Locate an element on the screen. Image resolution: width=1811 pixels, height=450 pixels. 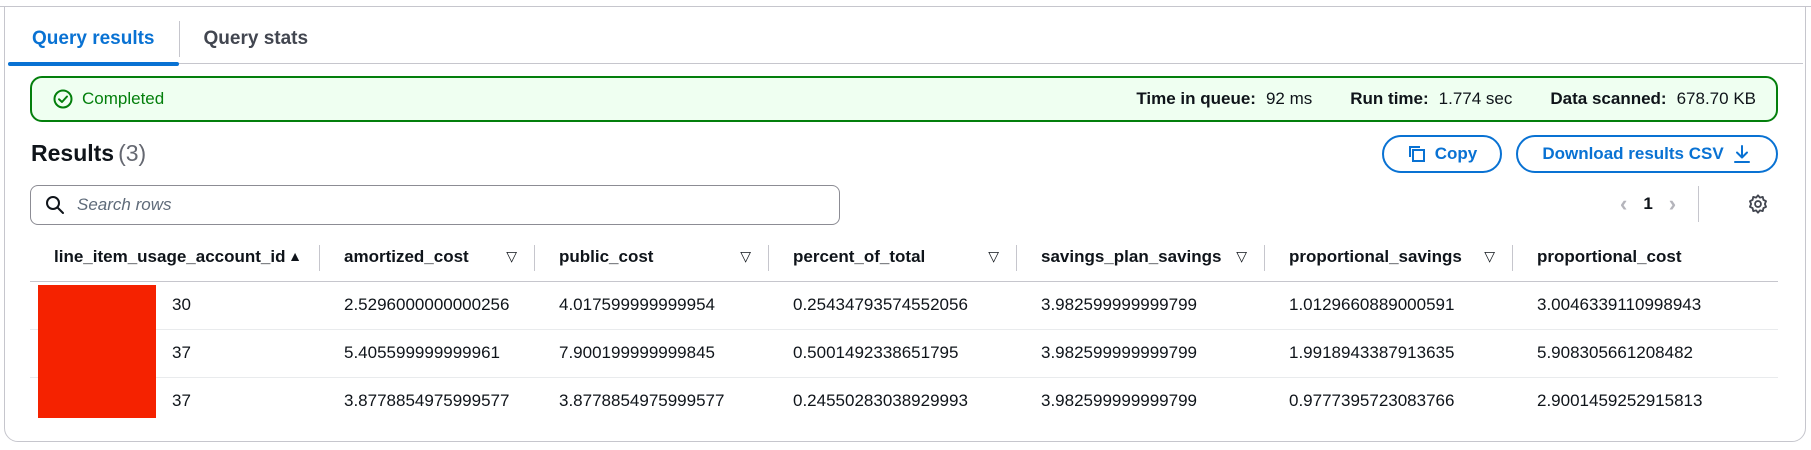
gear-icon is located at coordinates (1758, 204).